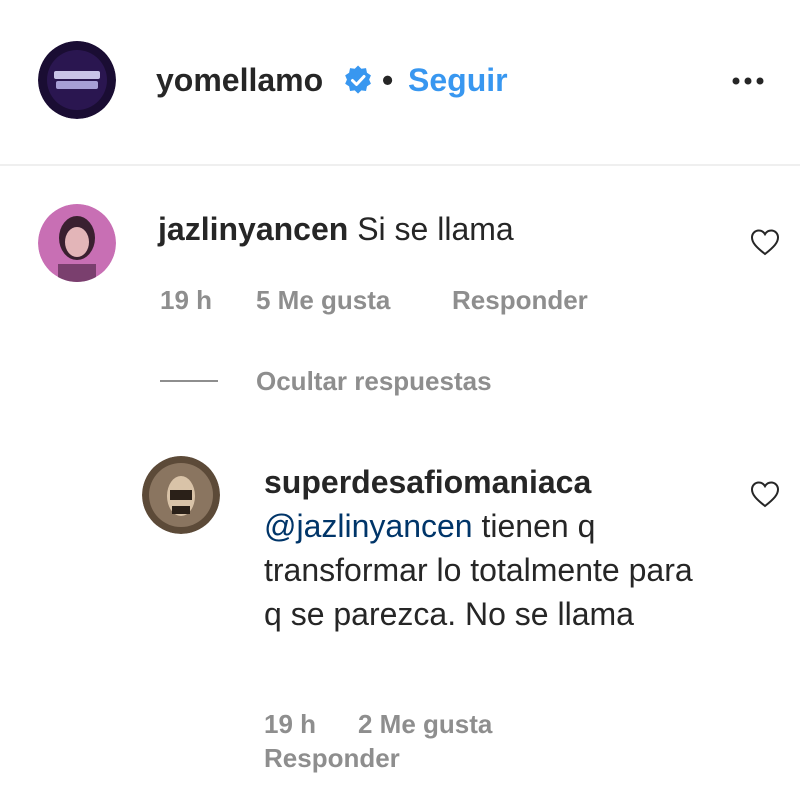  I want to click on comment-reply-button: Responder, so click(520, 300).